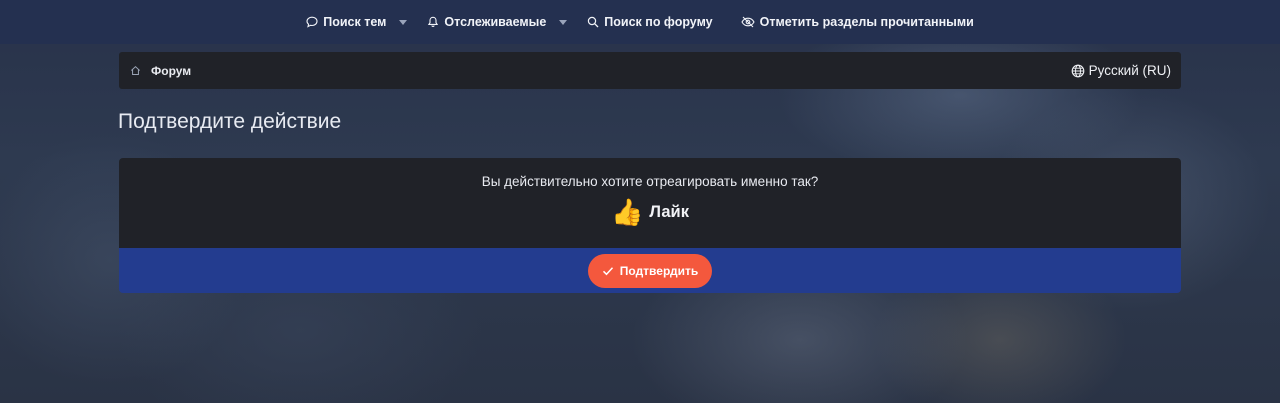  I want to click on language-selector: Русский (RU), so click(1126, 70).